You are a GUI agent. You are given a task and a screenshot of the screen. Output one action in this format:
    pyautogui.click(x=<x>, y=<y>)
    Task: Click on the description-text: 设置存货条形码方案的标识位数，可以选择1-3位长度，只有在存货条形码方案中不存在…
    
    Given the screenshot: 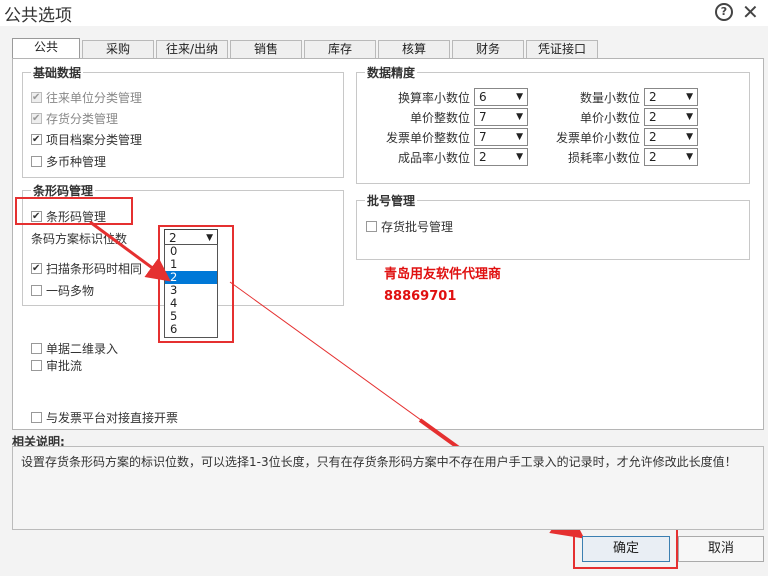 What is the action you would take?
    pyautogui.click(x=388, y=488)
    